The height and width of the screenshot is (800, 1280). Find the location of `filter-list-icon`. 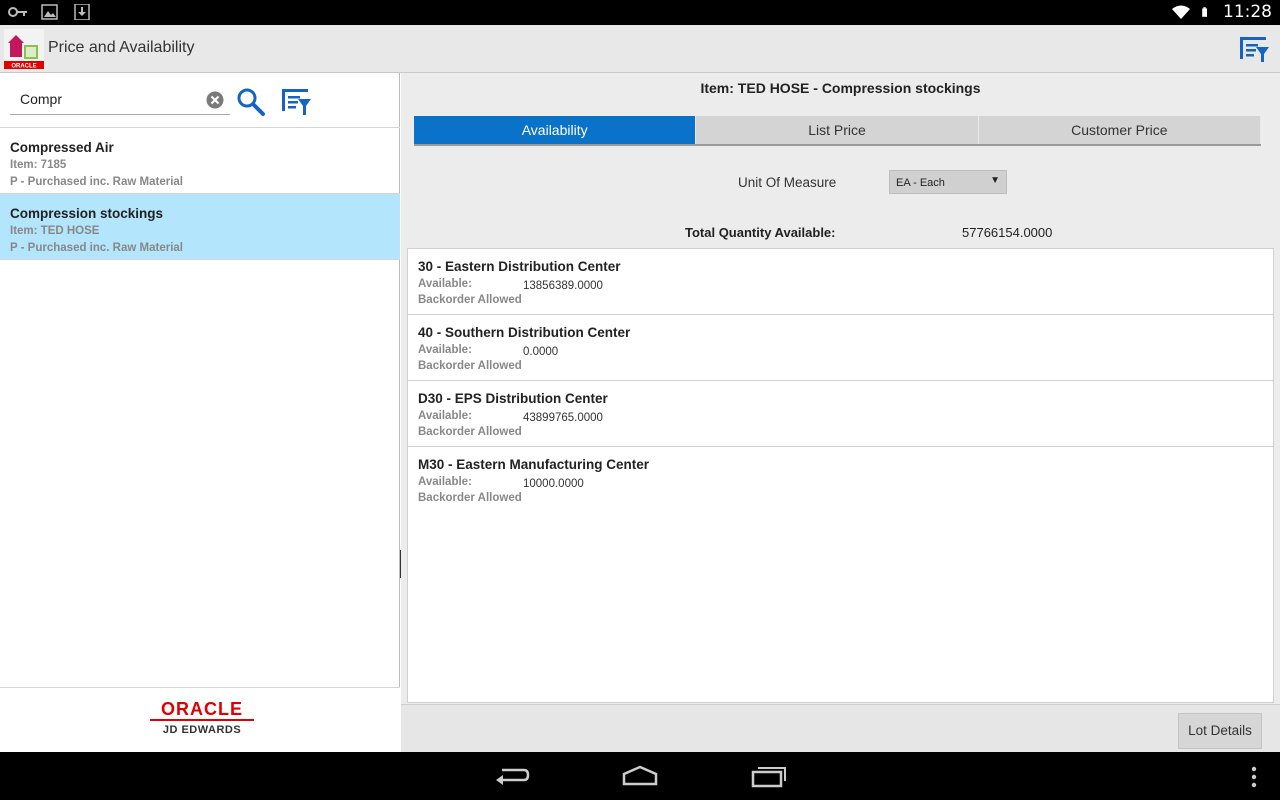

filter-list-icon is located at coordinates (1254, 49).